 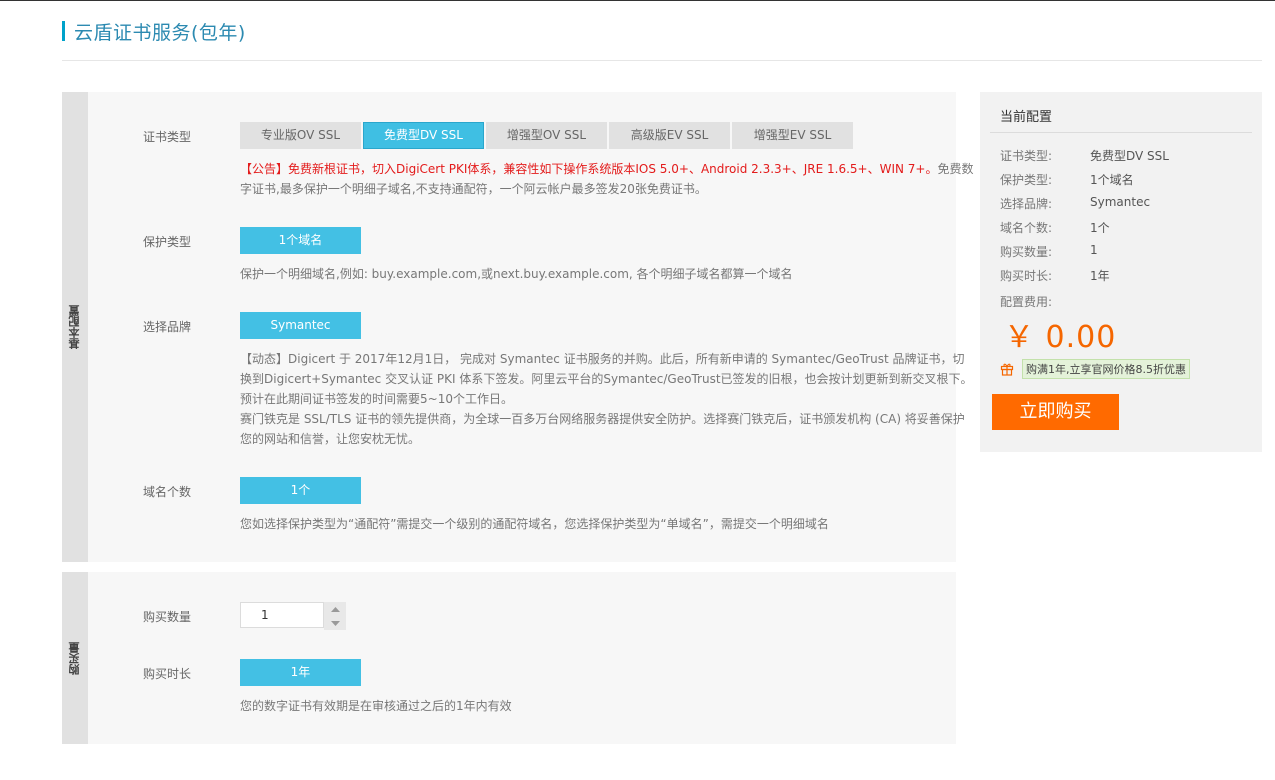 I want to click on duration-label: 购买时长, so click(x=167, y=674).